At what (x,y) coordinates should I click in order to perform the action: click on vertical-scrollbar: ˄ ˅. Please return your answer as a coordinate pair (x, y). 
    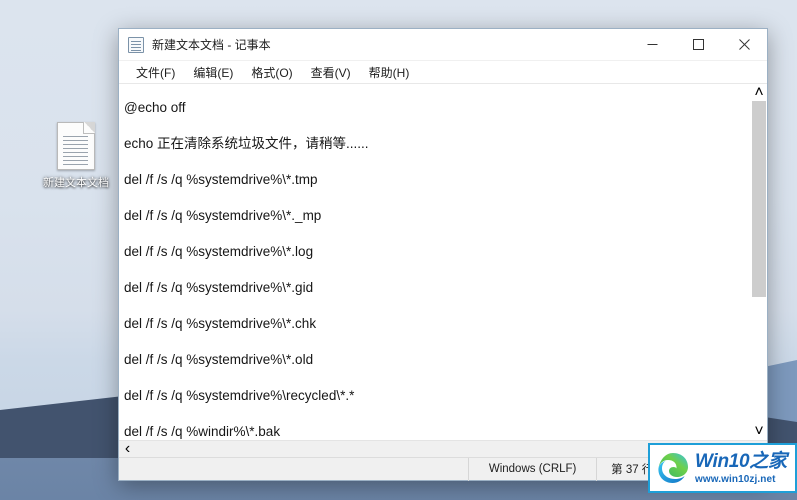
    Looking at the image, I should click on (758, 262).